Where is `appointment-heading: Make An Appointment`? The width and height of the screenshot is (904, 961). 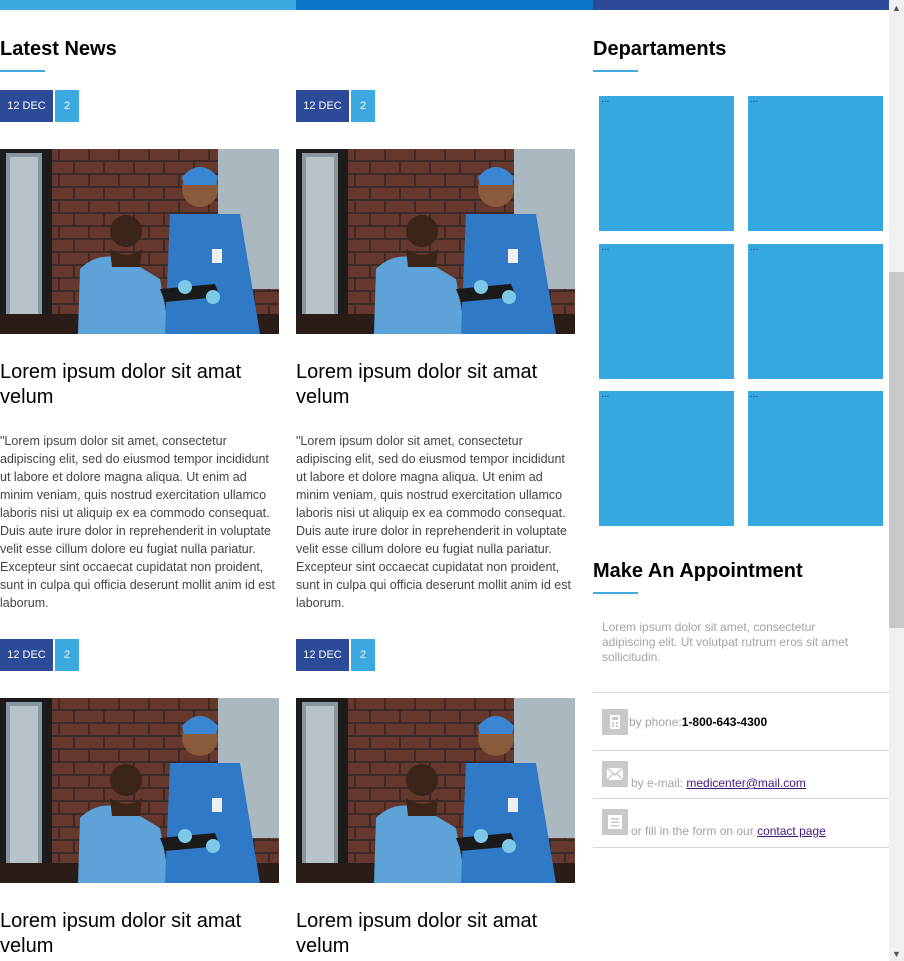 appointment-heading: Make An Appointment is located at coordinates (698, 571).